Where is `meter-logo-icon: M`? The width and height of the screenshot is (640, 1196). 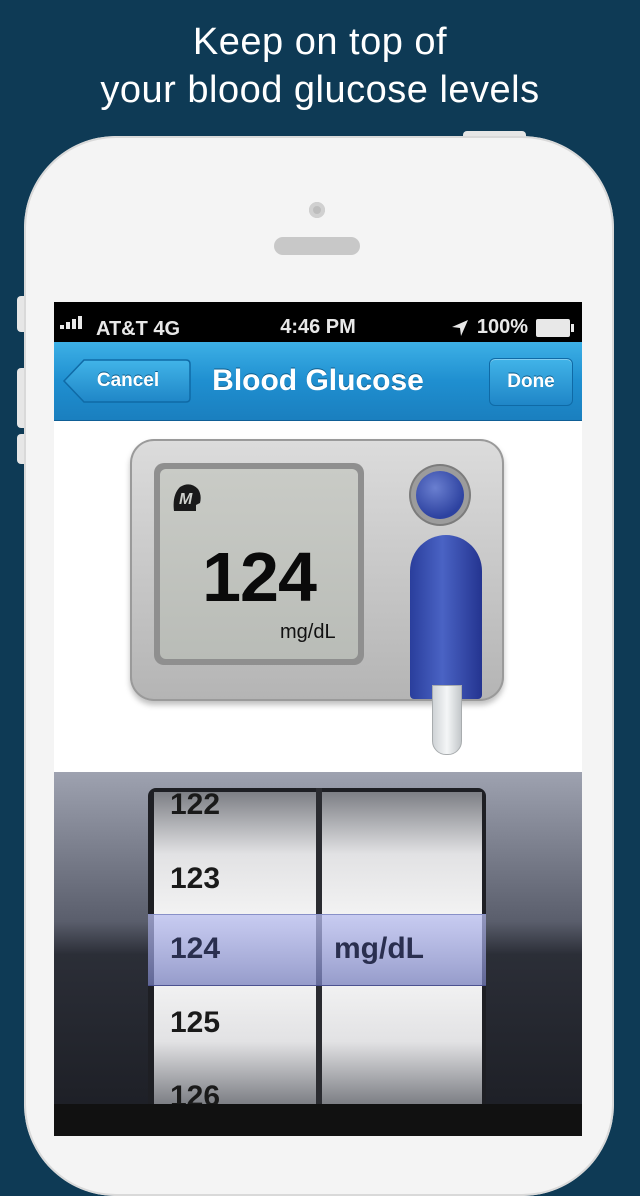
meter-logo-icon: M is located at coordinates (187, 497).